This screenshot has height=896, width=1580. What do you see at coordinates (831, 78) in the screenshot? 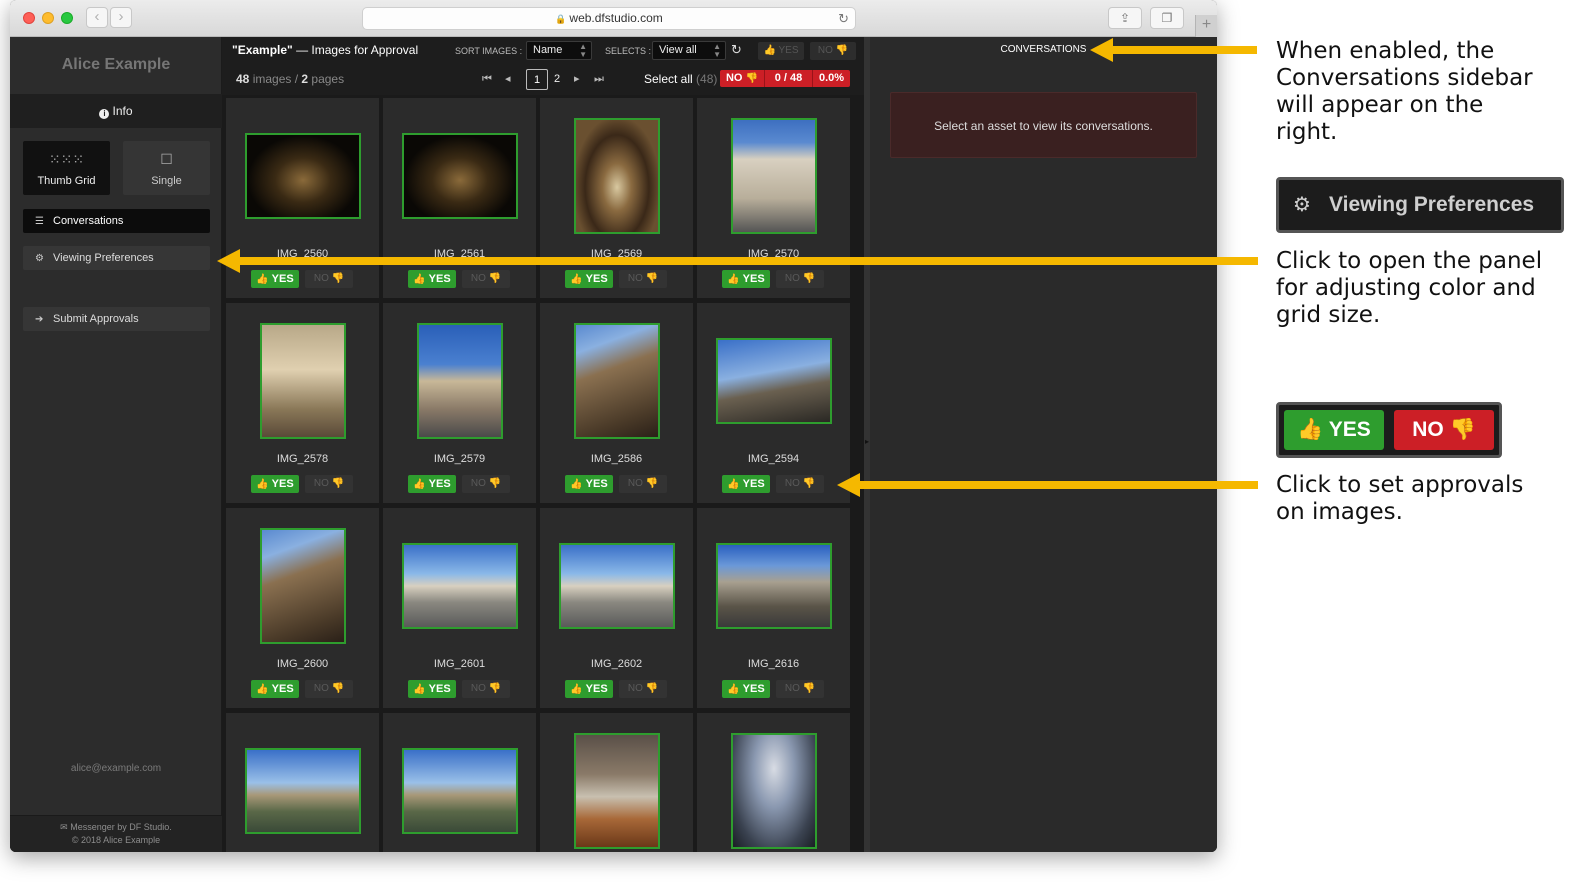
I see `approved-percent: 0.0%` at bounding box center [831, 78].